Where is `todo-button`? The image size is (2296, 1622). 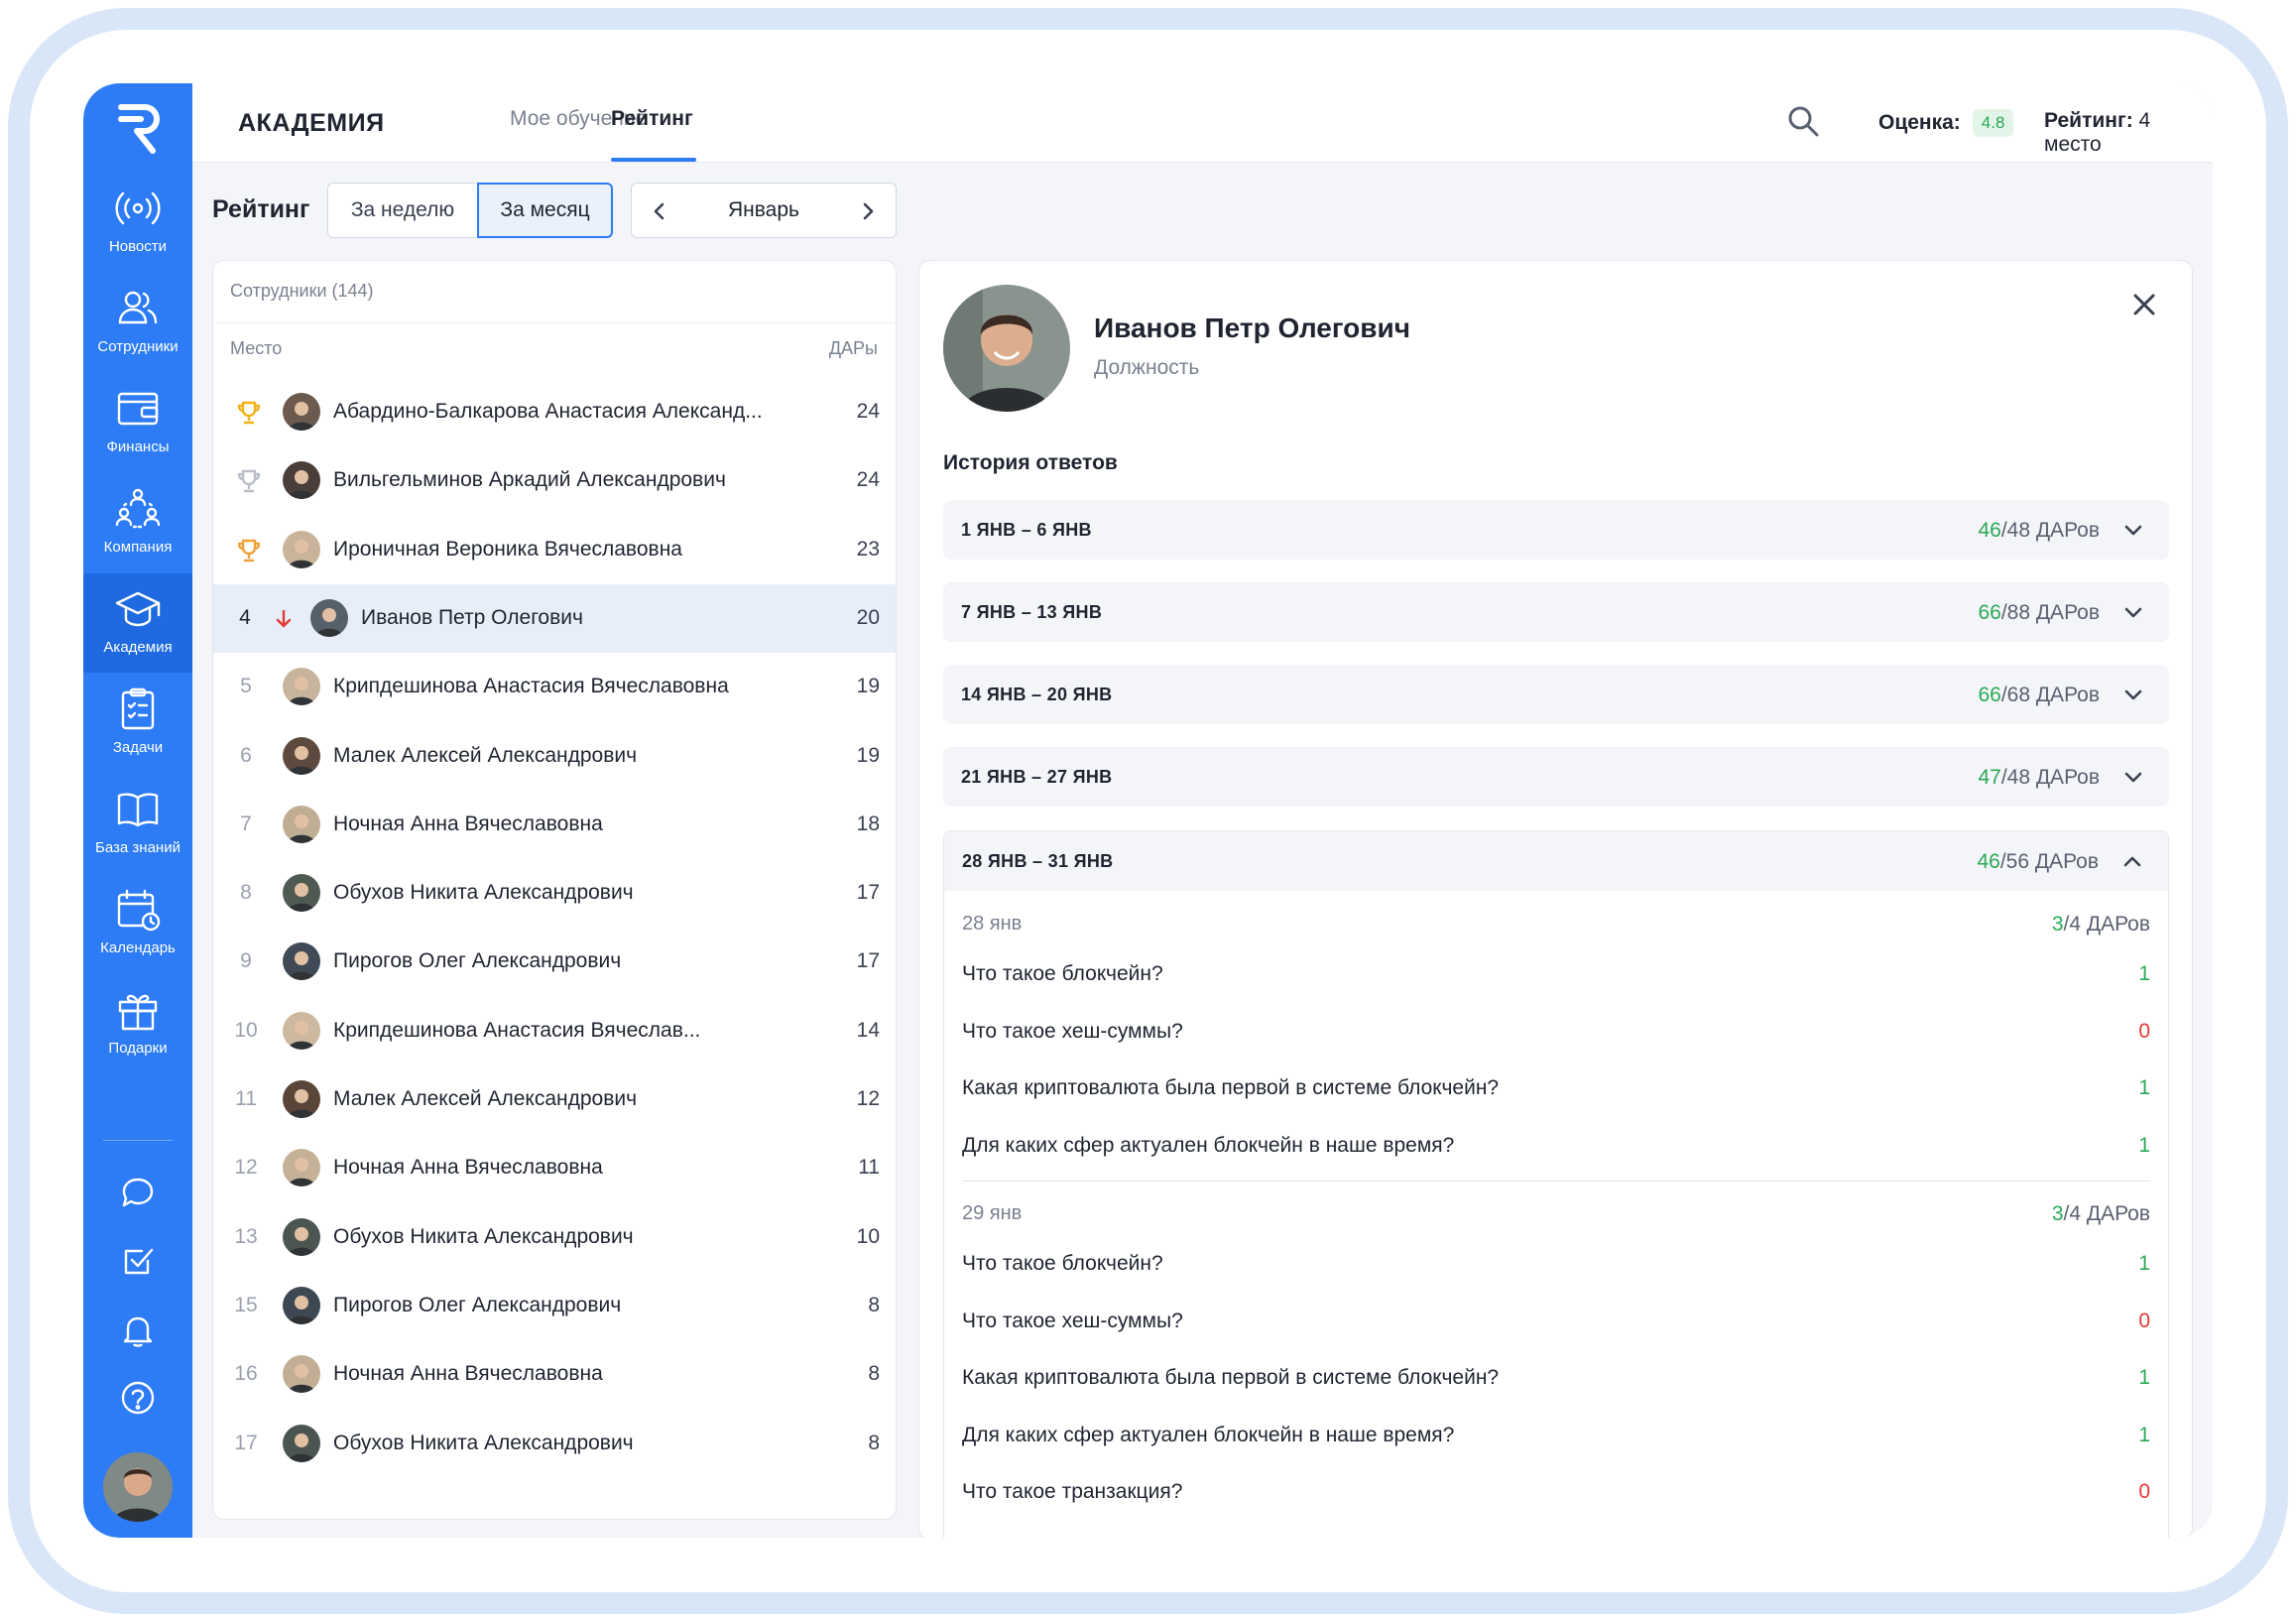 todo-button is located at coordinates (138, 1261).